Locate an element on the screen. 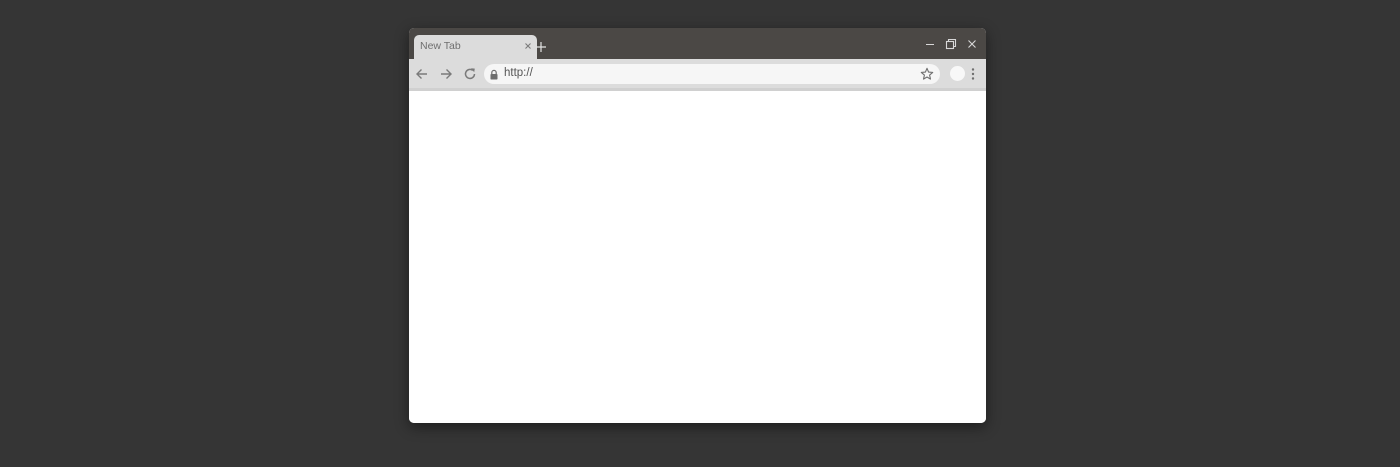 This screenshot has width=1400, height=467. kebab-menu-icon is located at coordinates (973, 74).